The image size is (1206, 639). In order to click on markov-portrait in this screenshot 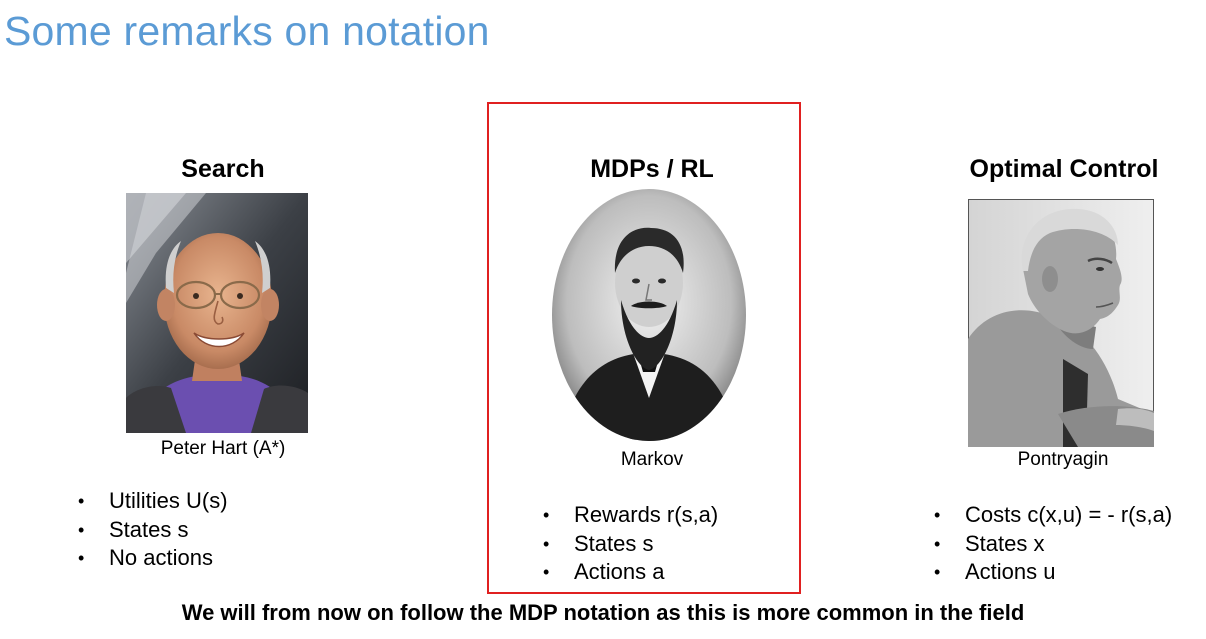, I will do `click(649, 315)`.